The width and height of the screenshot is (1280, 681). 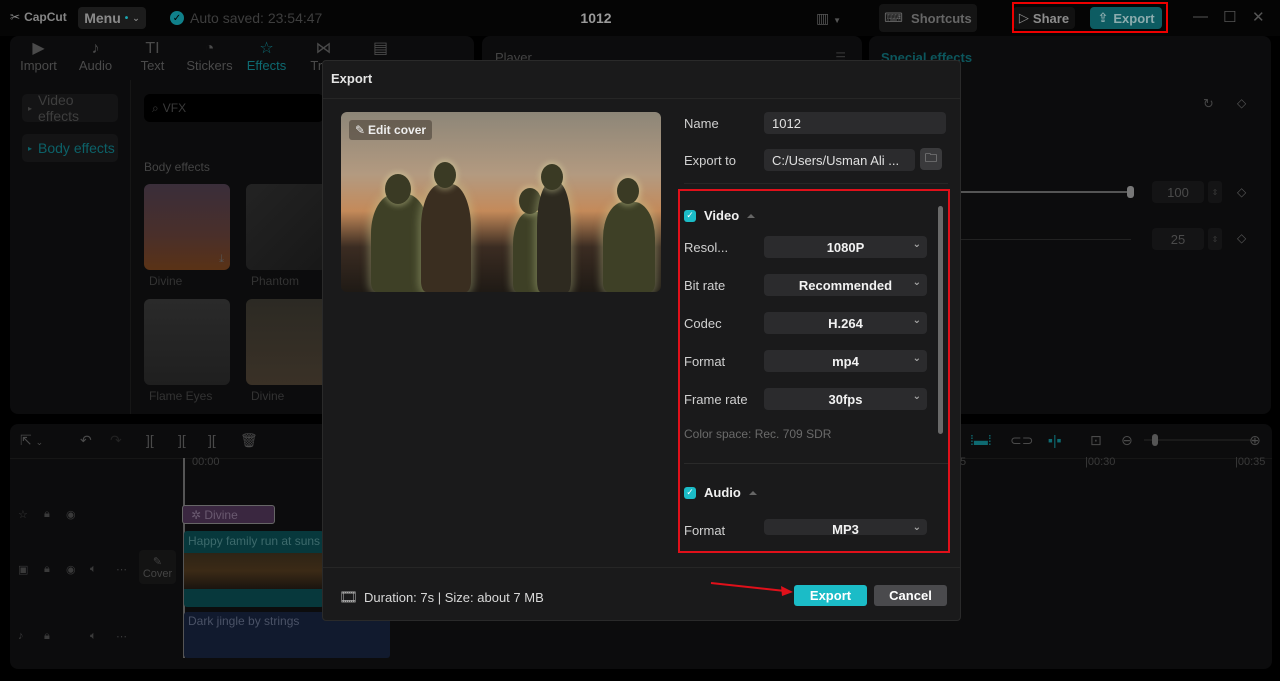 What do you see at coordinates (1155, 440) in the screenshot?
I see `zoom-slider-handle` at bounding box center [1155, 440].